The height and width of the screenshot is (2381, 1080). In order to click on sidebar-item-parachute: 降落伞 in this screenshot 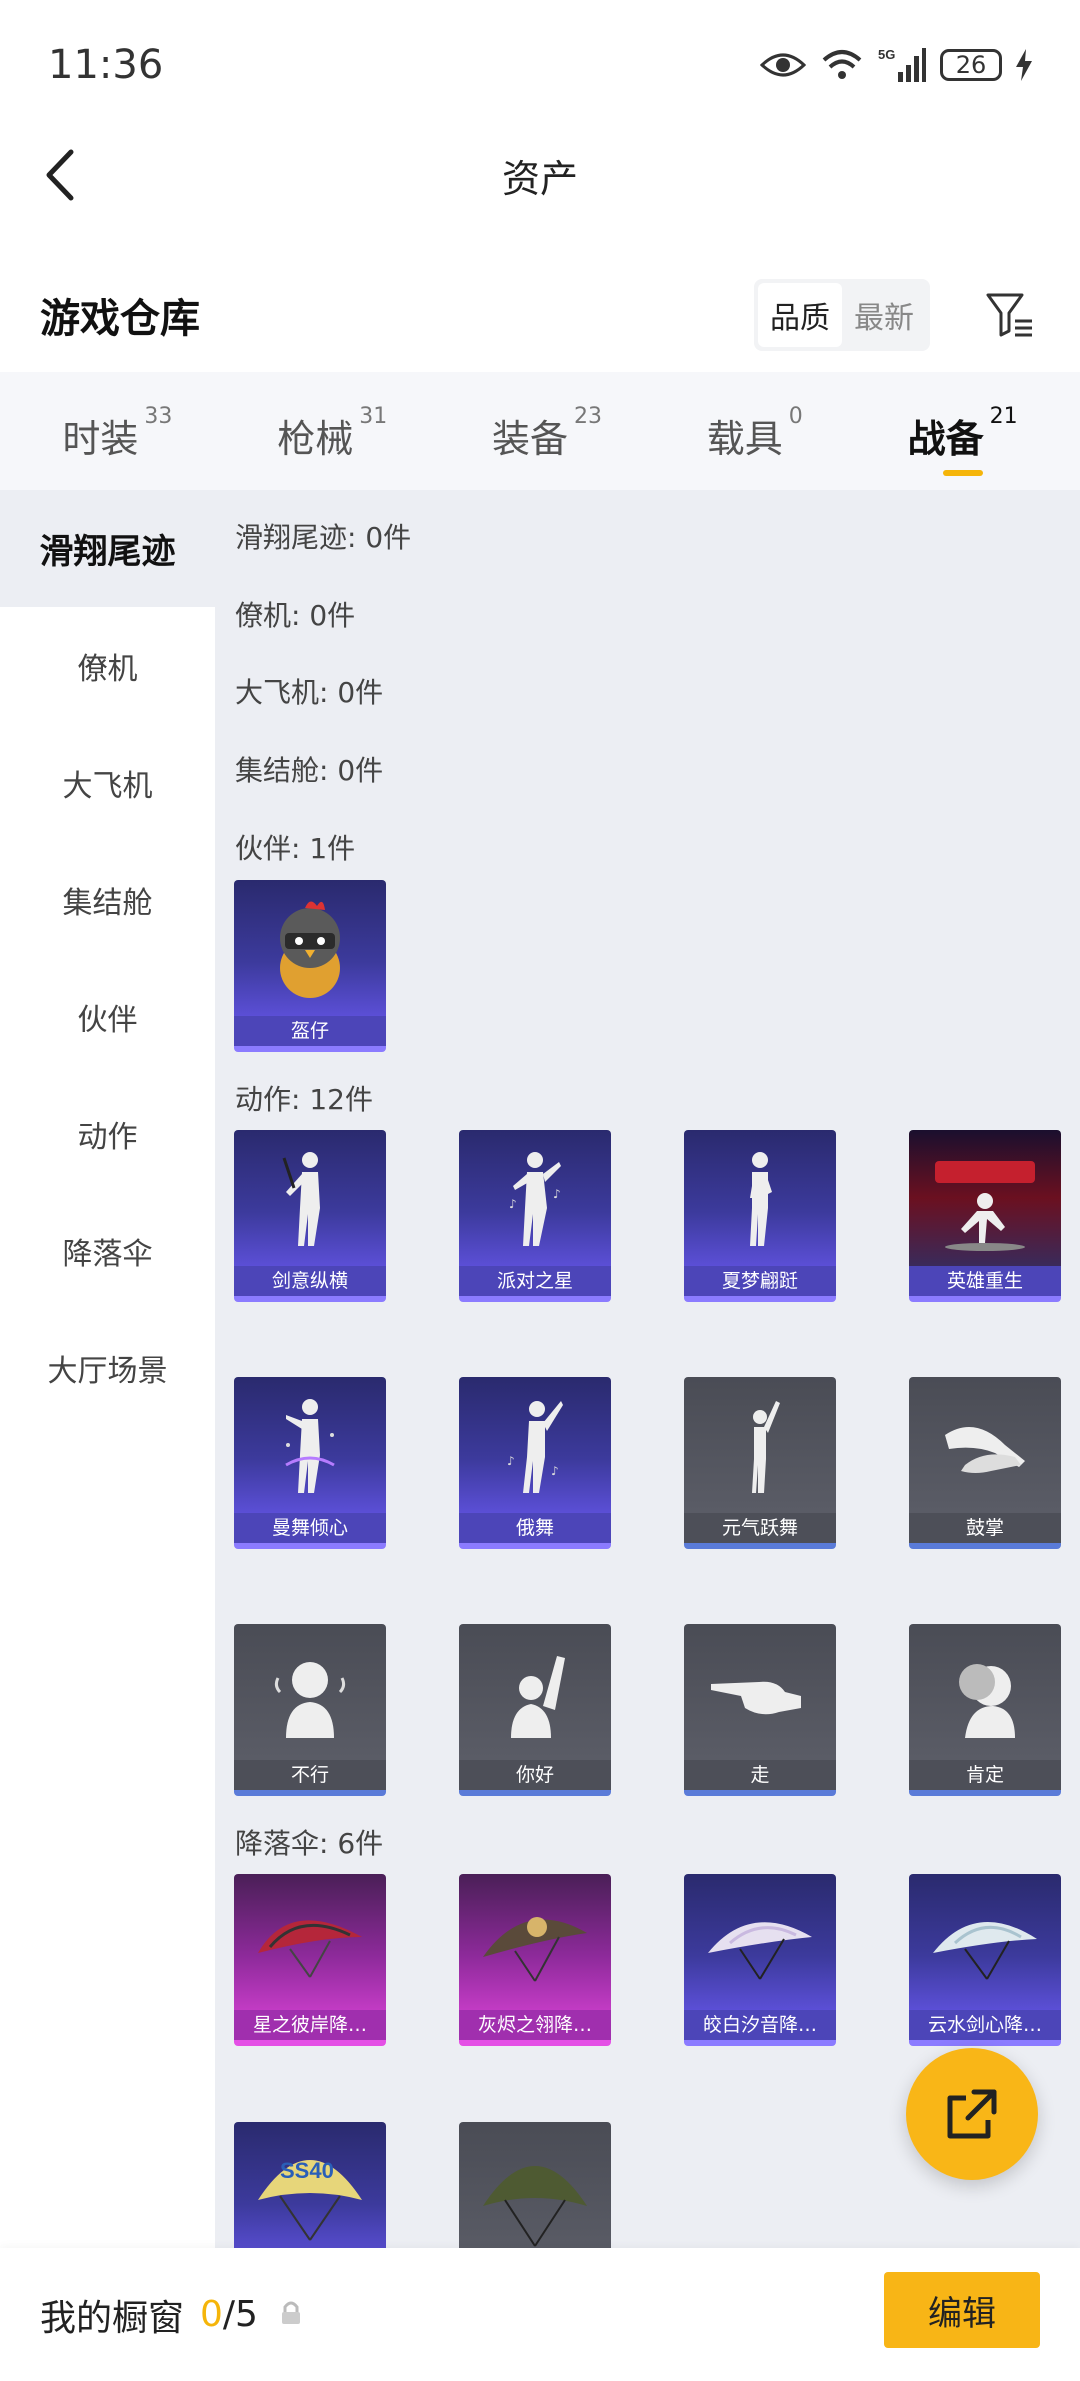, I will do `click(107, 1250)`.